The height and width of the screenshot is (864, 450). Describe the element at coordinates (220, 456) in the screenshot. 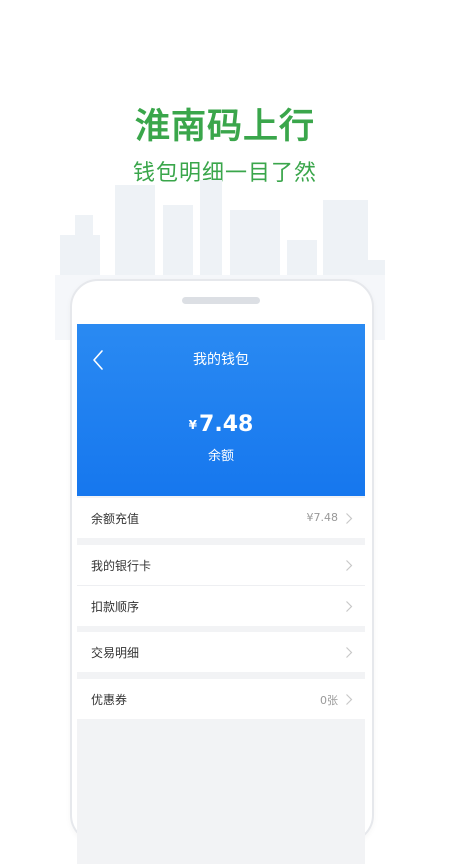

I see `balance-label: 余额` at that location.